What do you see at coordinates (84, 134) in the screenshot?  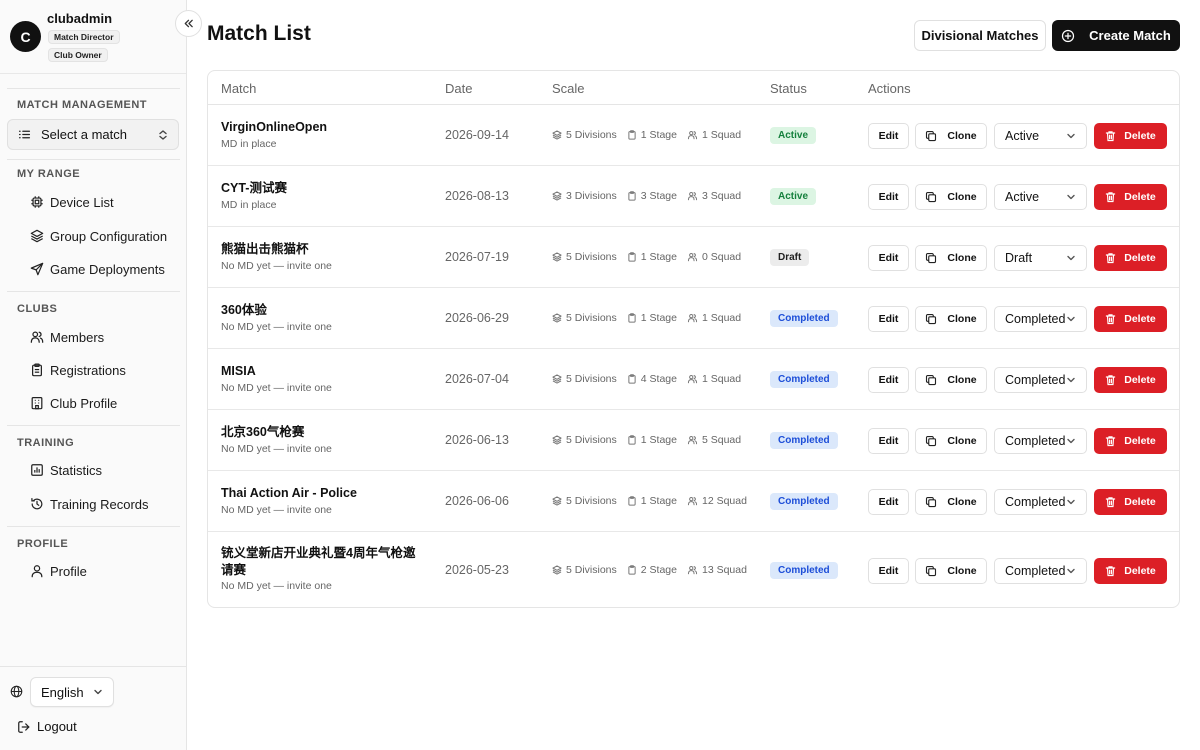 I see `select-match-label: Select a match` at bounding box center [84, 134].